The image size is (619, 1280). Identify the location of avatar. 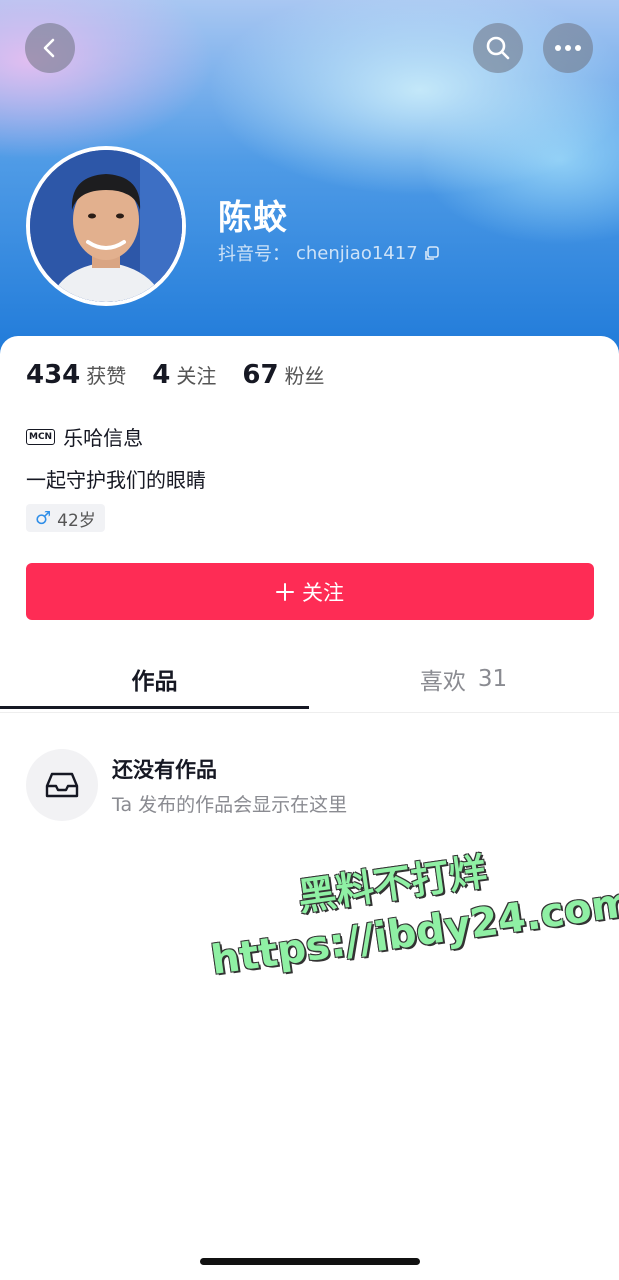
(106, 226).